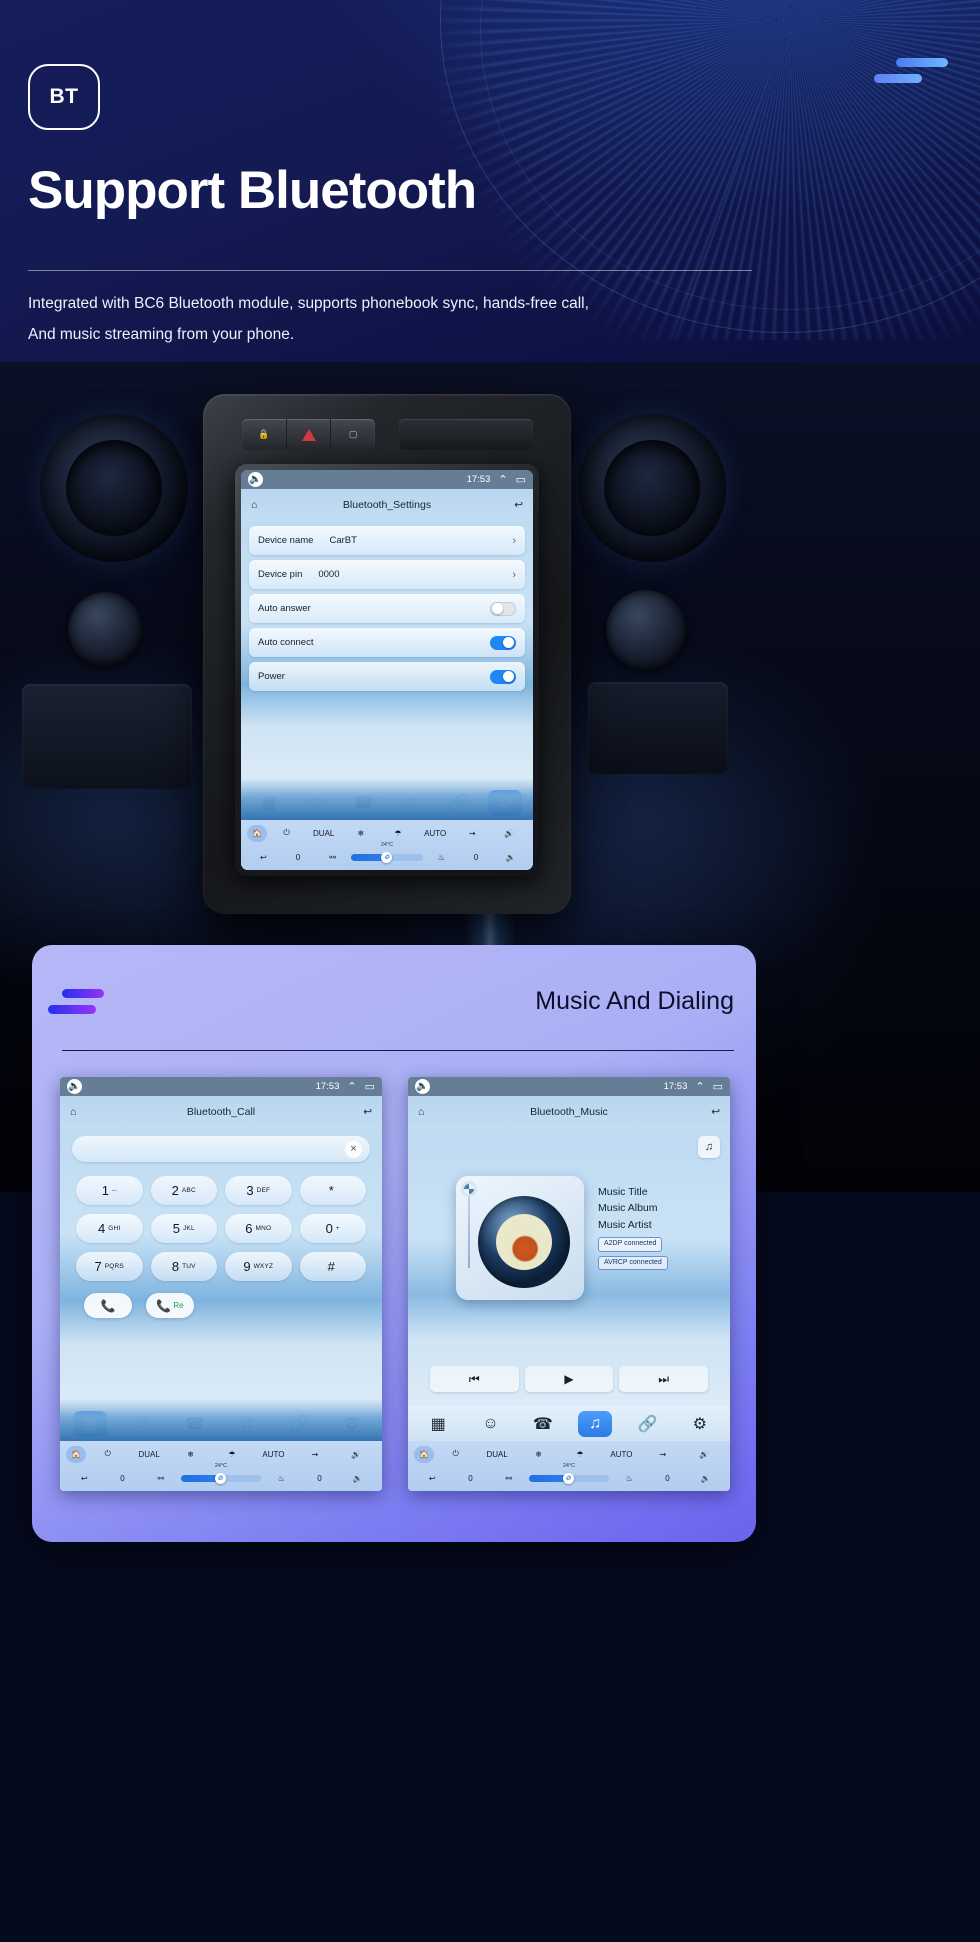 The image size is (980, 1942). Describe the element at coordinates (258, 1228) in the screenshot. I see `dialpad-key-6: 6 MNO` at that location.